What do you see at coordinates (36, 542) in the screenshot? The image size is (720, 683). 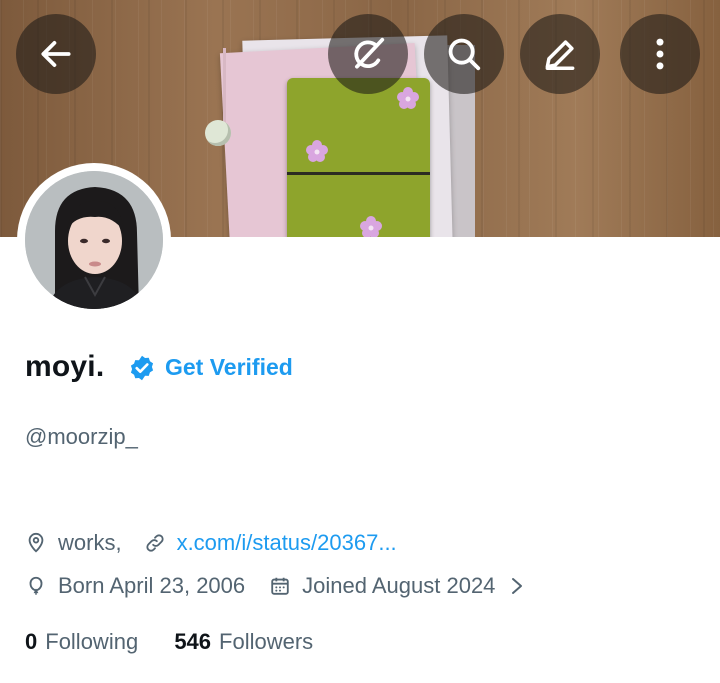 I see `location-pin-icon` at bounding box center [36, 542].